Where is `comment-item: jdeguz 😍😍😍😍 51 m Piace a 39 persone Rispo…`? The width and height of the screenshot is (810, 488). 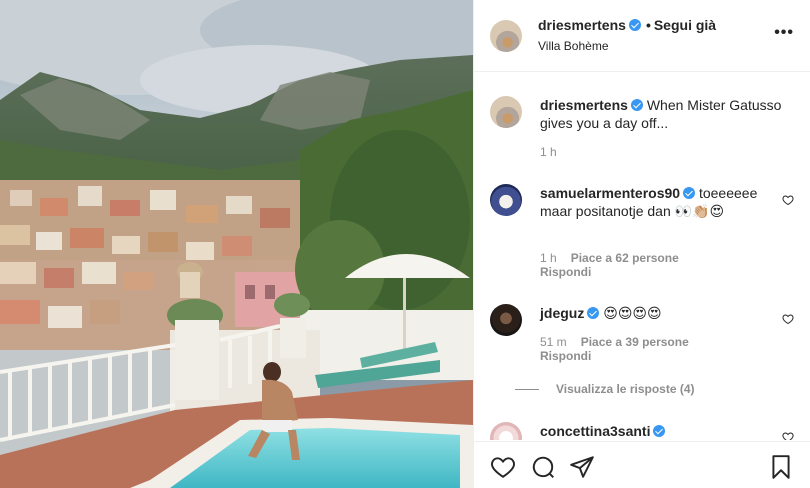 comment-item: jdeguz 😍😍😍😍 51 m Piace a 39 persone Rispo… is located at coordinates (642, 352).